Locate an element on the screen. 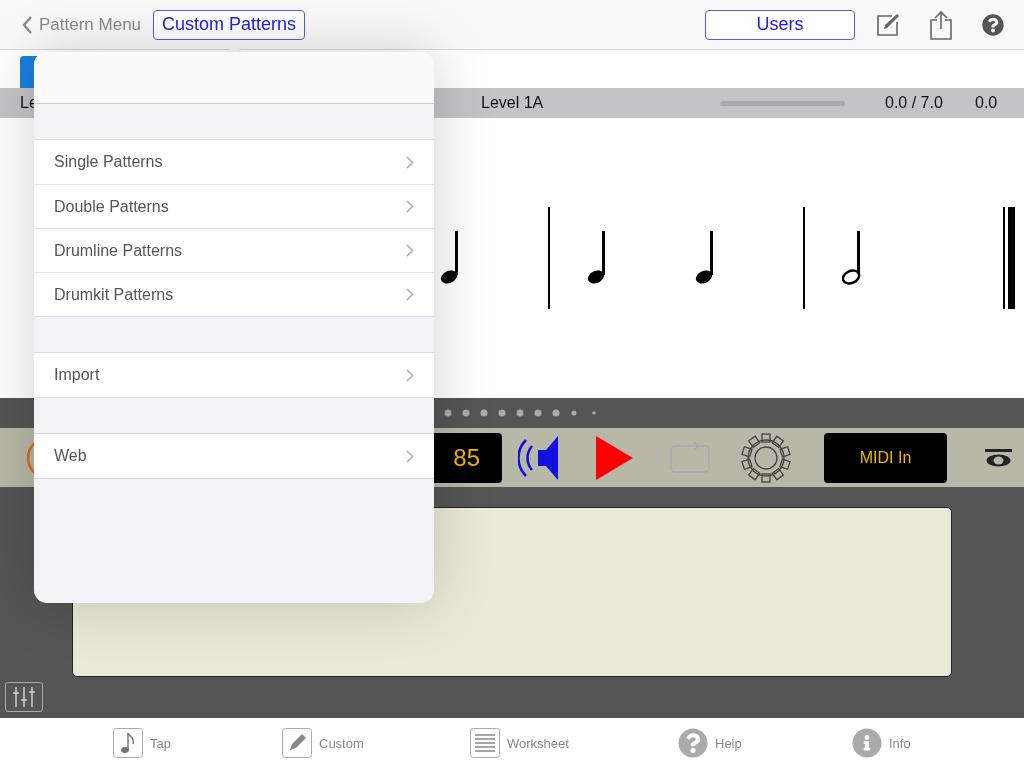  pencil-icon is located at coordinates (297, 743).